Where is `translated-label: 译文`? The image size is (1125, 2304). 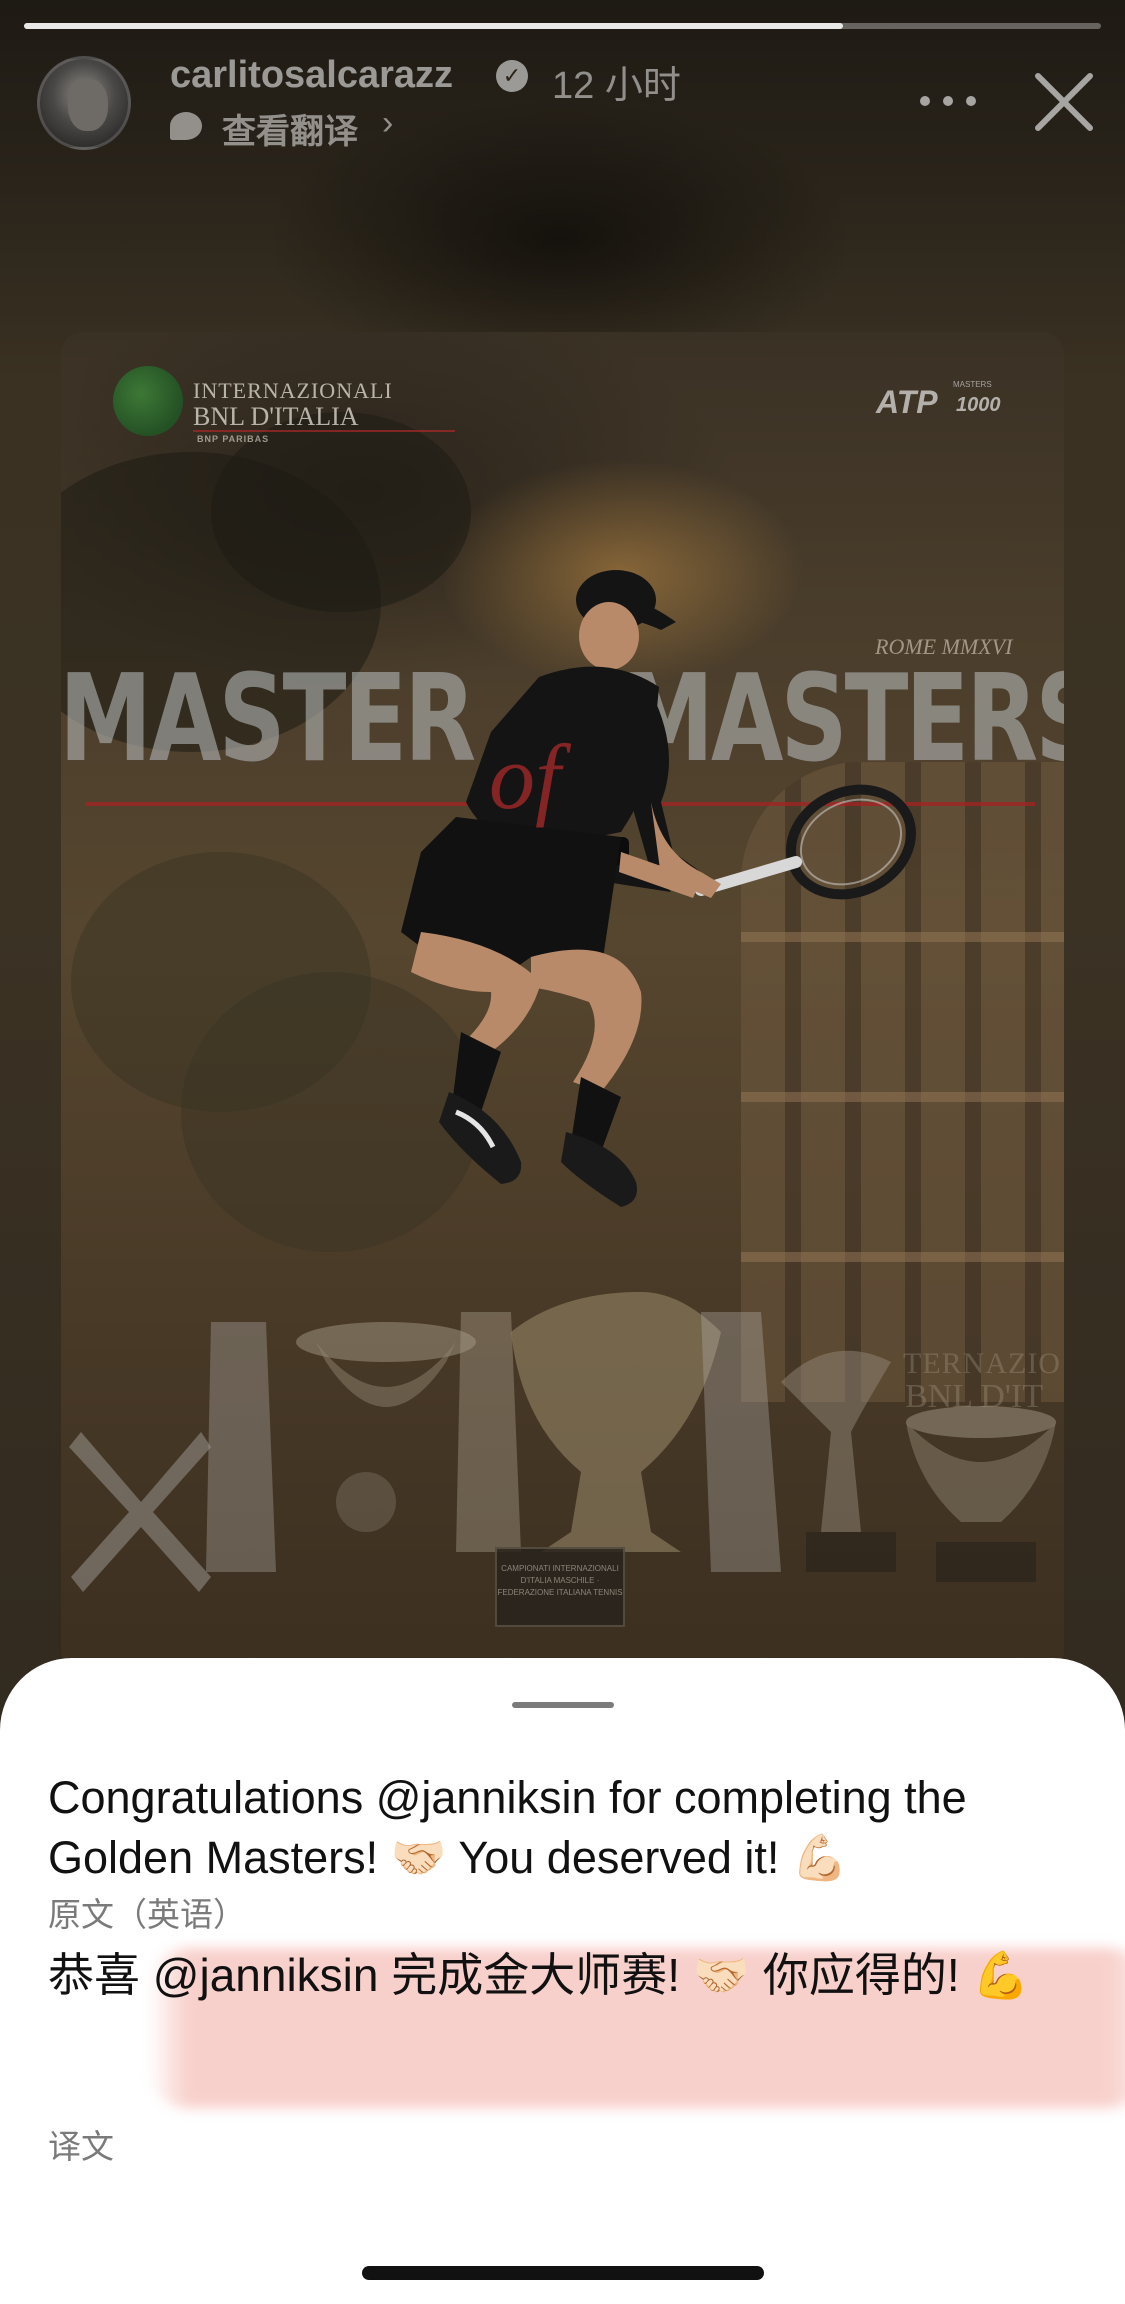
translated-label: 译文 is located at coordinates (81, 2146).